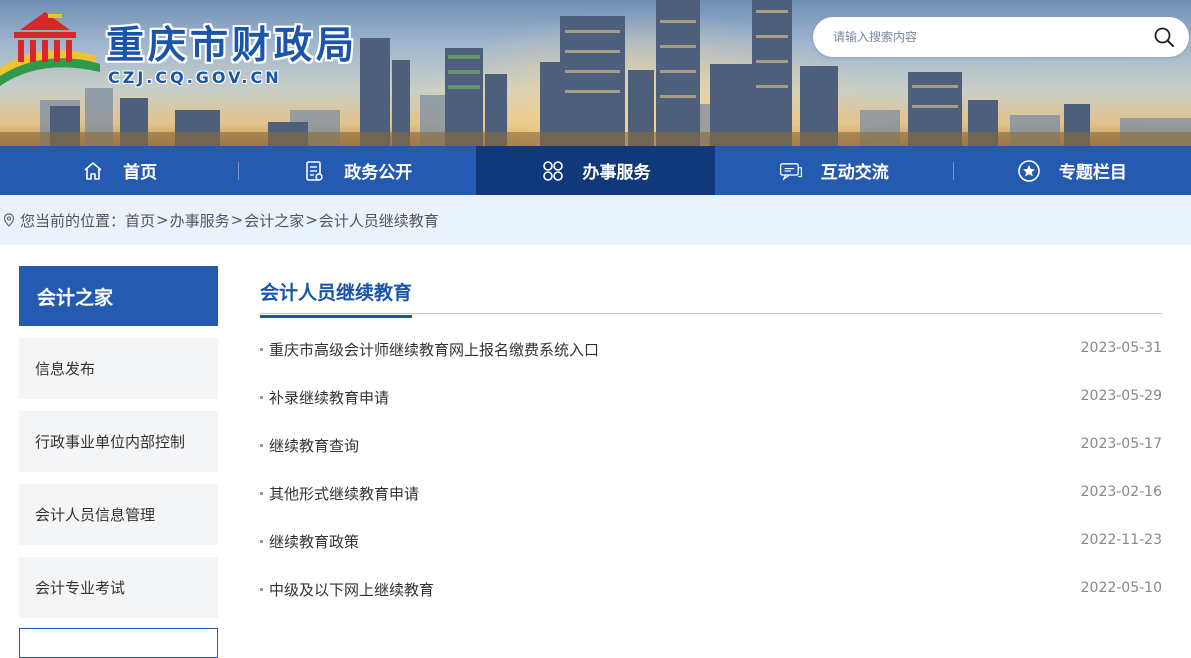 The image size is (1191, 658). Describe the element at coordinates (379, 220) in the screenshot. I see `breadcrumb-link-current: 会计人员继续教育` at that location.